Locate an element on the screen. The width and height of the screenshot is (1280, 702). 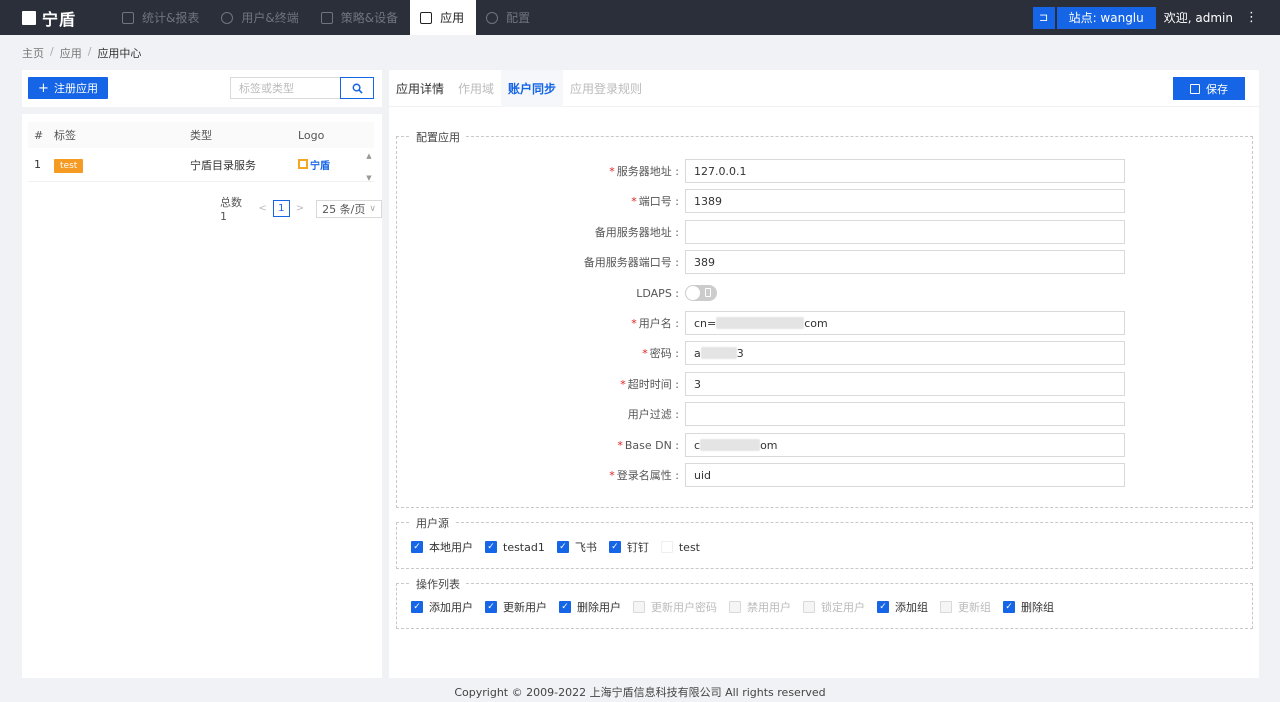
op-lock-user-checkbox: 锁定用户 is located at coordinates (834, 607).